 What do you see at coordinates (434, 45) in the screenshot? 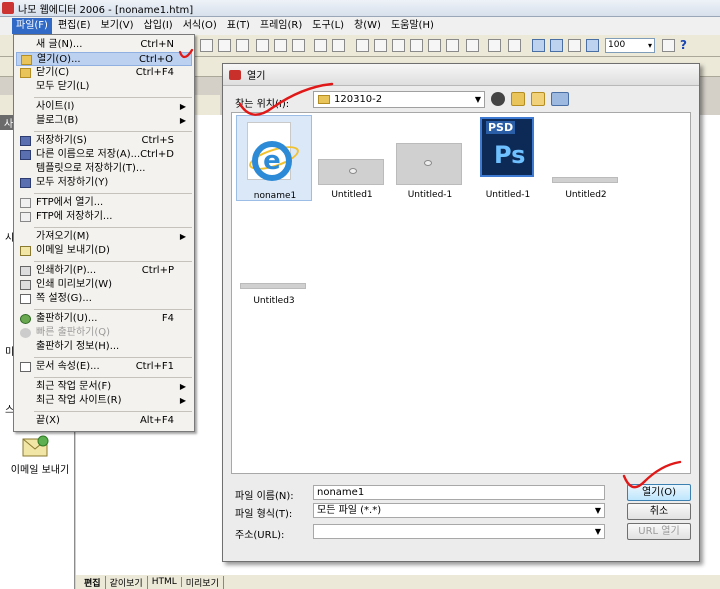
I see `layer-icon` at bounding box center [434, 45].